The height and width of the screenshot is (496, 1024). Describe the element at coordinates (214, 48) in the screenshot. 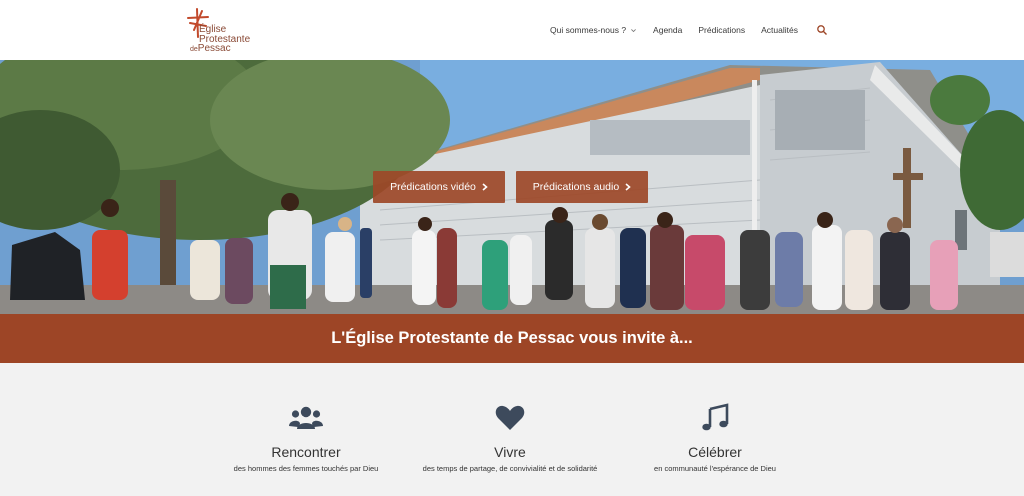

I see `logo-text-pessac: Pessac` at that location.